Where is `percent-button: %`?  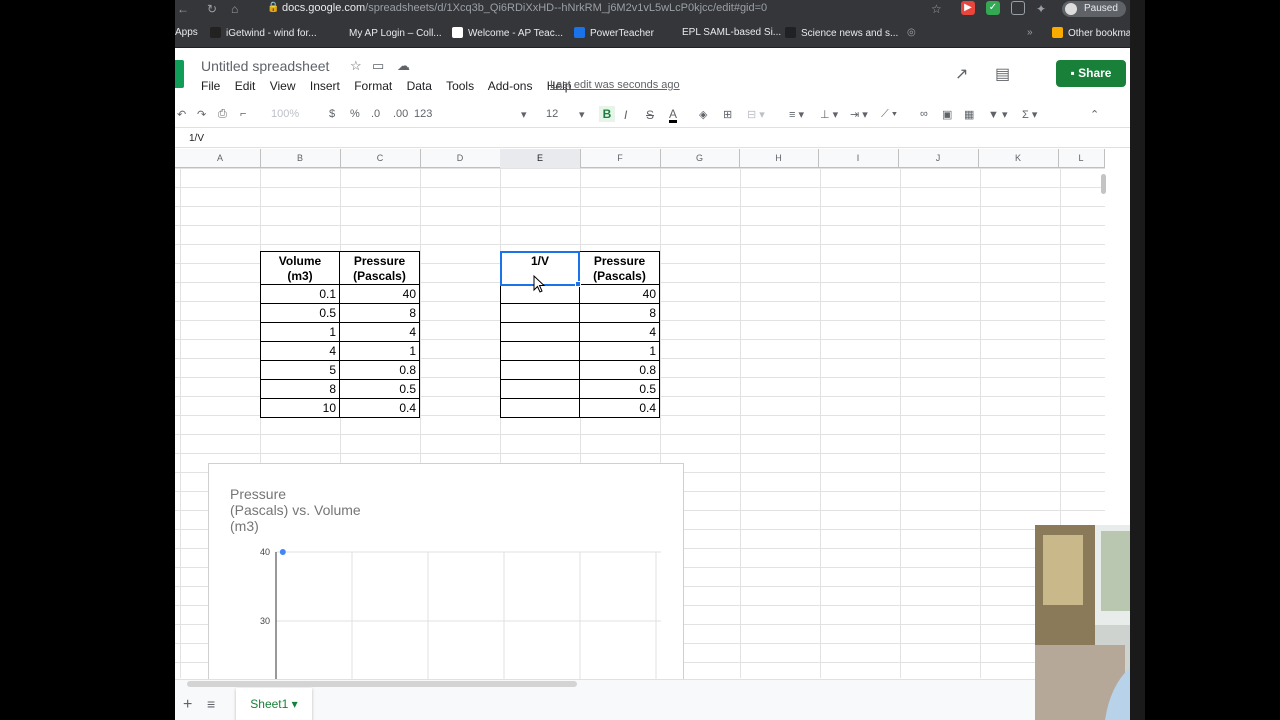
percent-button: % is located at coordinates (355, 114).